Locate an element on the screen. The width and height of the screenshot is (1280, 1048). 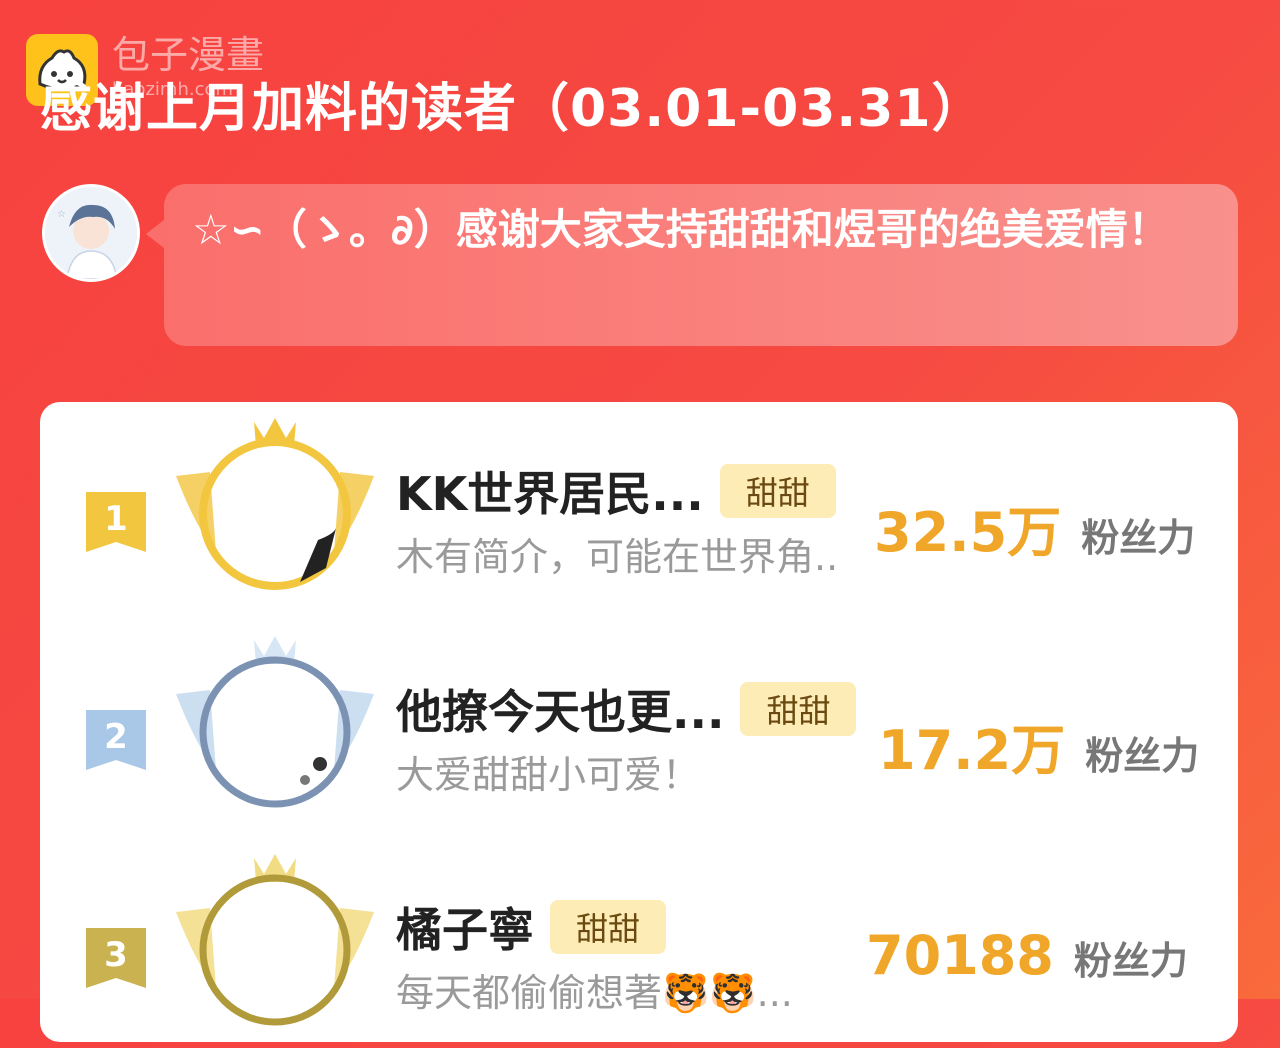
fan-bio: 大爱甜甜小可爱！ is located at coordinates (548, 775).